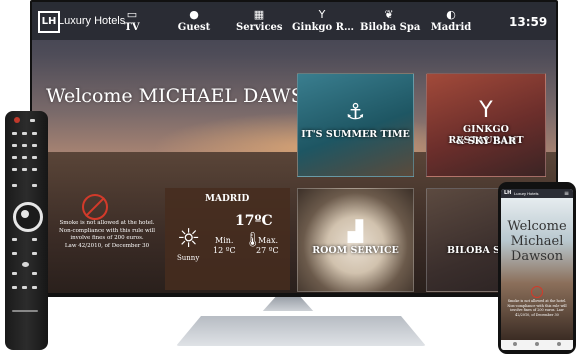 The height and width of the screenshot is (354, 576). I want to click on tile-room-service: ▟ ROOM SERVICE, so click(355, 240).